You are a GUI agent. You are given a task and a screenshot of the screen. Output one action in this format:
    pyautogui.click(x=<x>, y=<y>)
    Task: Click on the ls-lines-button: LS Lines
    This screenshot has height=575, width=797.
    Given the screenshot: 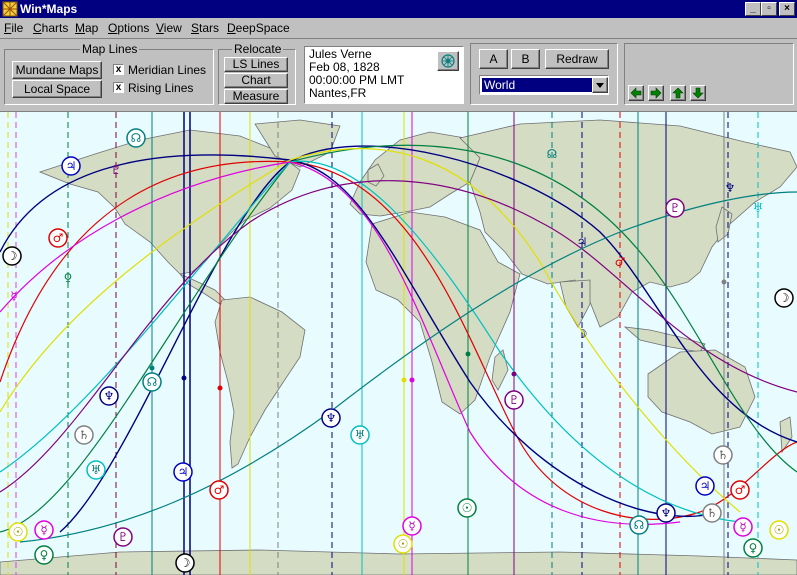 What is the action you would take?
    pyautogui.click(x=256, y=64)
    